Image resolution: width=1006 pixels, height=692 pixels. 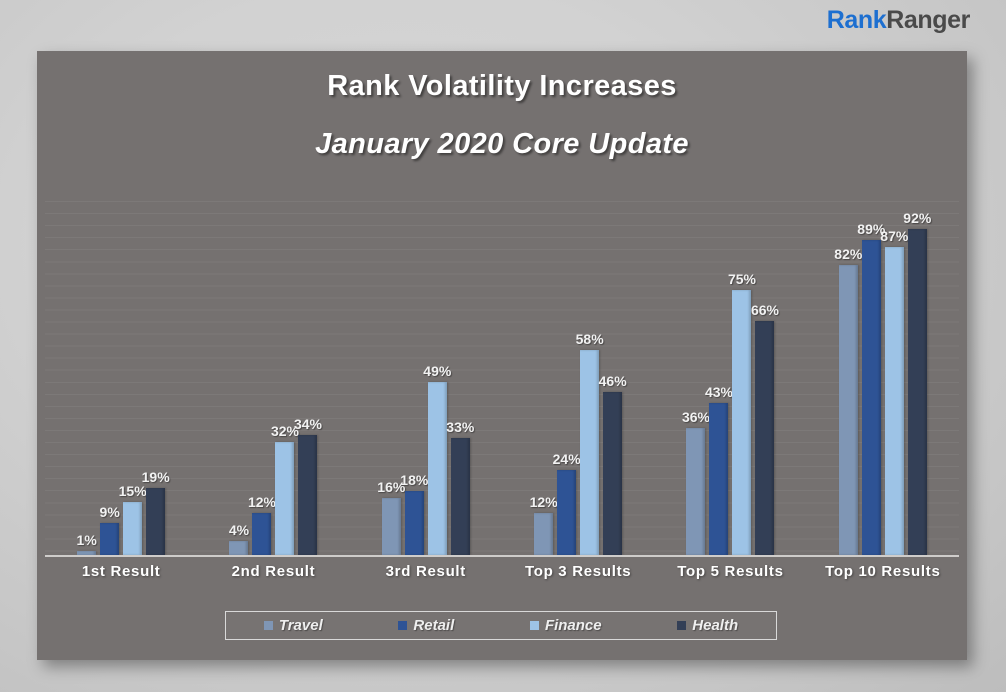 I want to click on bar-travel-1: 4%, so click(x=239, y=378).